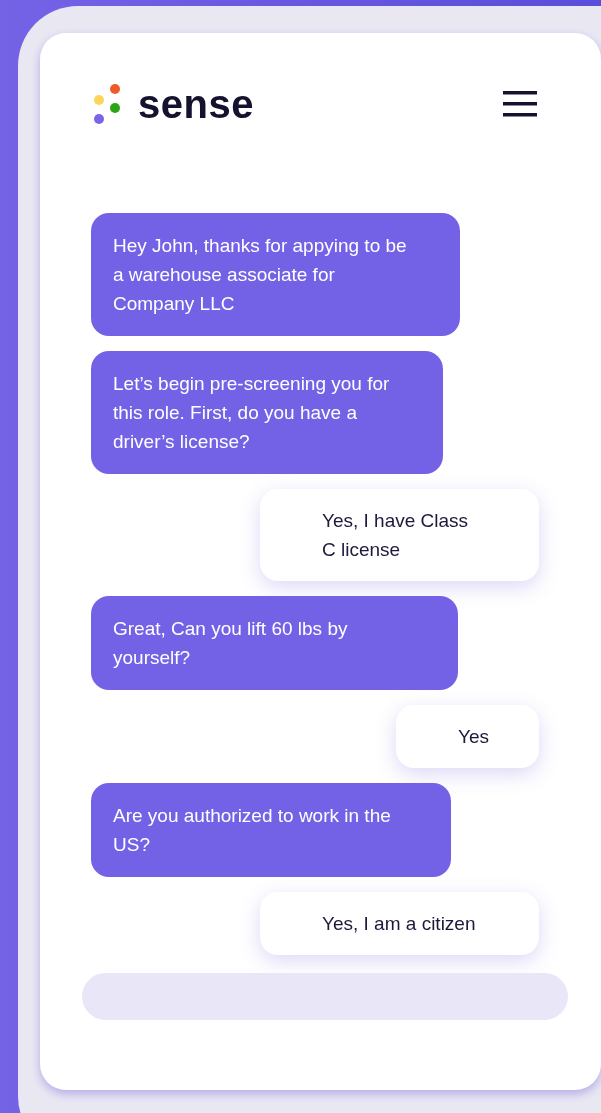 This screenshot has width=601, height=1113. I want to click on brand-name: sense, so click(196, 104).